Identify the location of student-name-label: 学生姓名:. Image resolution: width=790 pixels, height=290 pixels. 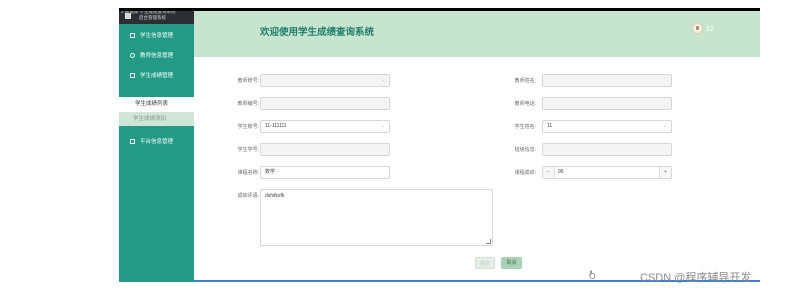
(525, 127).